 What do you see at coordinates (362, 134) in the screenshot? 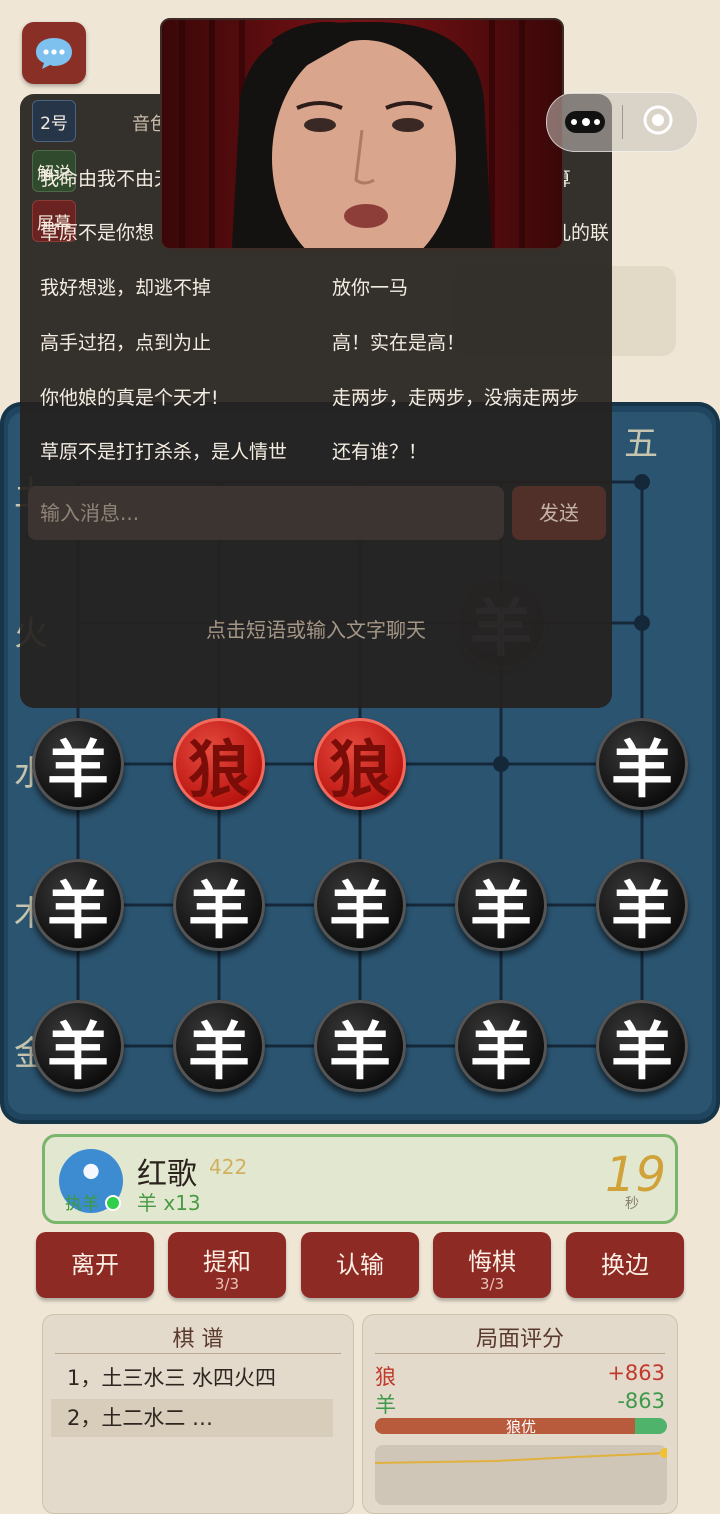
I see `video-feed` at bounding box center [362, 134].